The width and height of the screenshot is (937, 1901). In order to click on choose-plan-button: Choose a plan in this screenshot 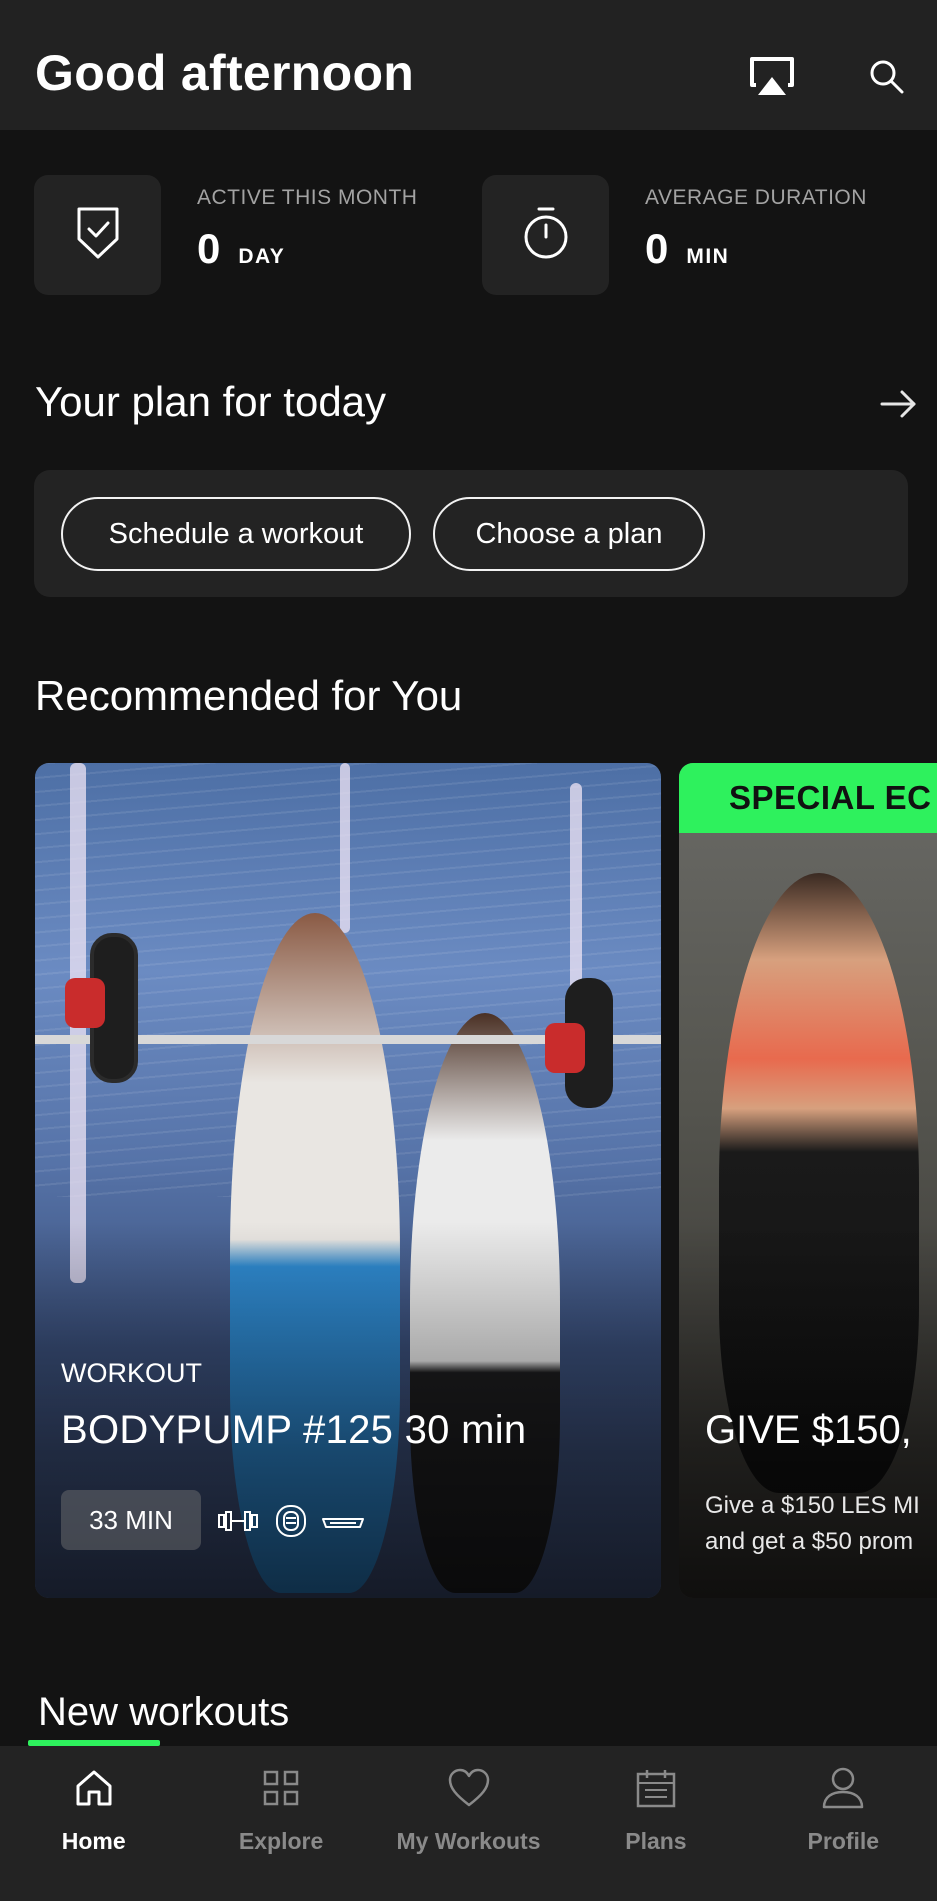, I will do `click(569, 534)`.